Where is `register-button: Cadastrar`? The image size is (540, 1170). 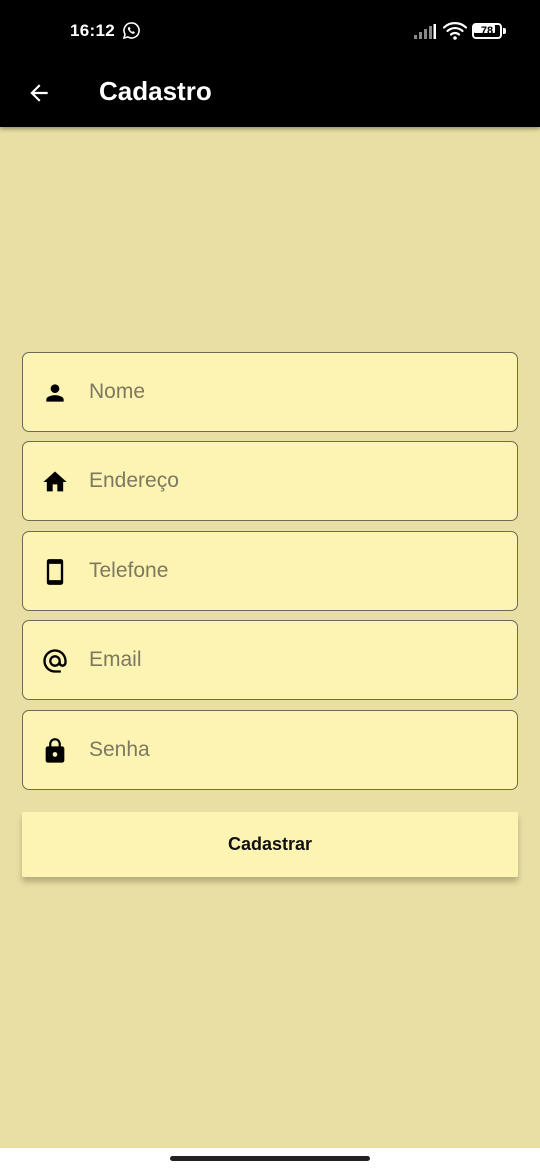
register-button: Cadastrar is located at coordinates (270, 844).